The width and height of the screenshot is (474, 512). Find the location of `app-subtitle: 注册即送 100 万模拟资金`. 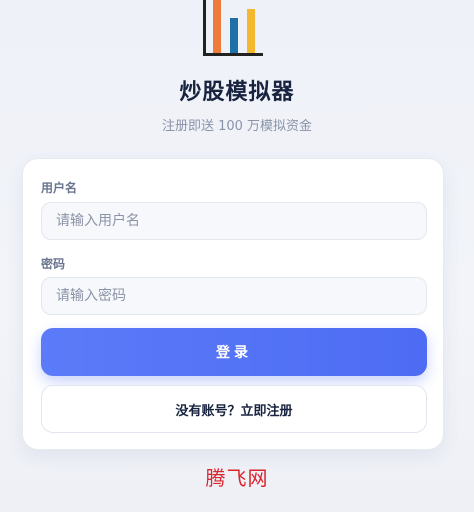

app-subtitle: 注册即送 100 万模拟资金 is located at coordinates (237, 126).